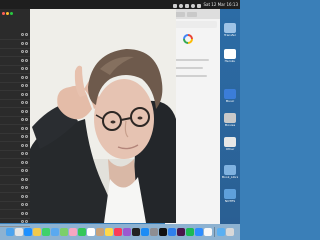  What do you see at coordinates (208, 232) in the screenshot?
I see `preview-icon` at bounding box center [208, 232].